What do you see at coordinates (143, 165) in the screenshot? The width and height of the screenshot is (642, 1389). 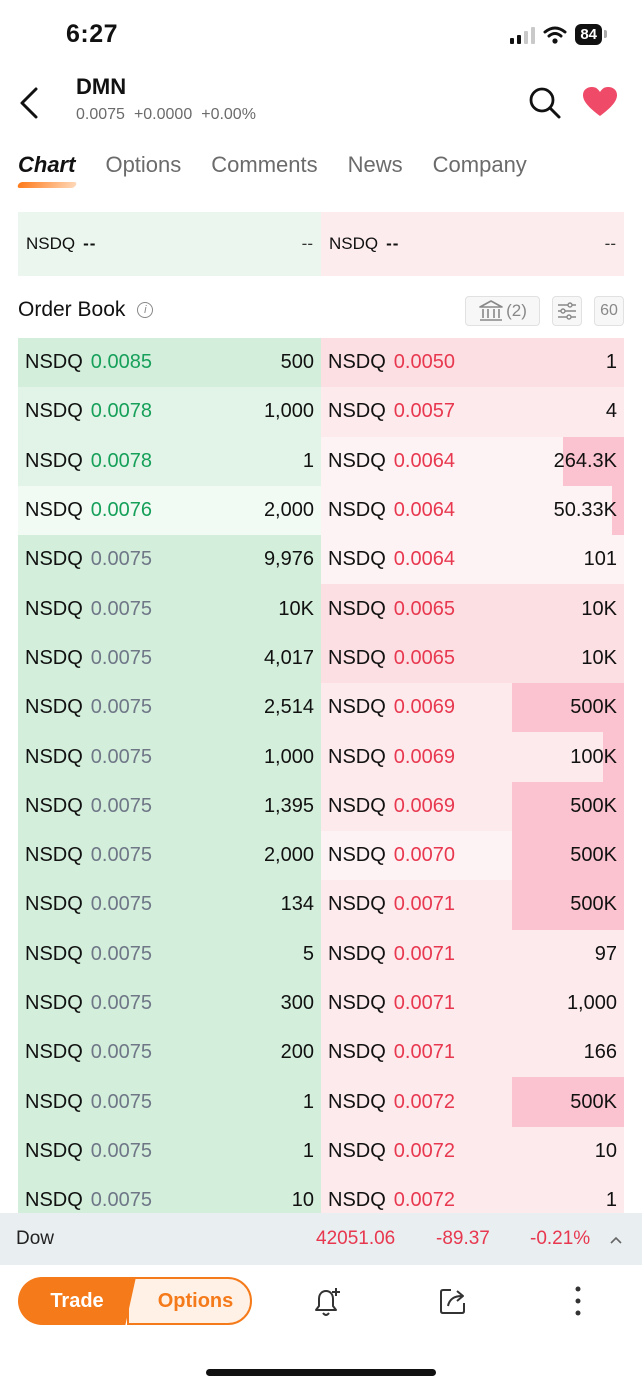 I see `tab-options: Options` at bounding box center [143, 165].